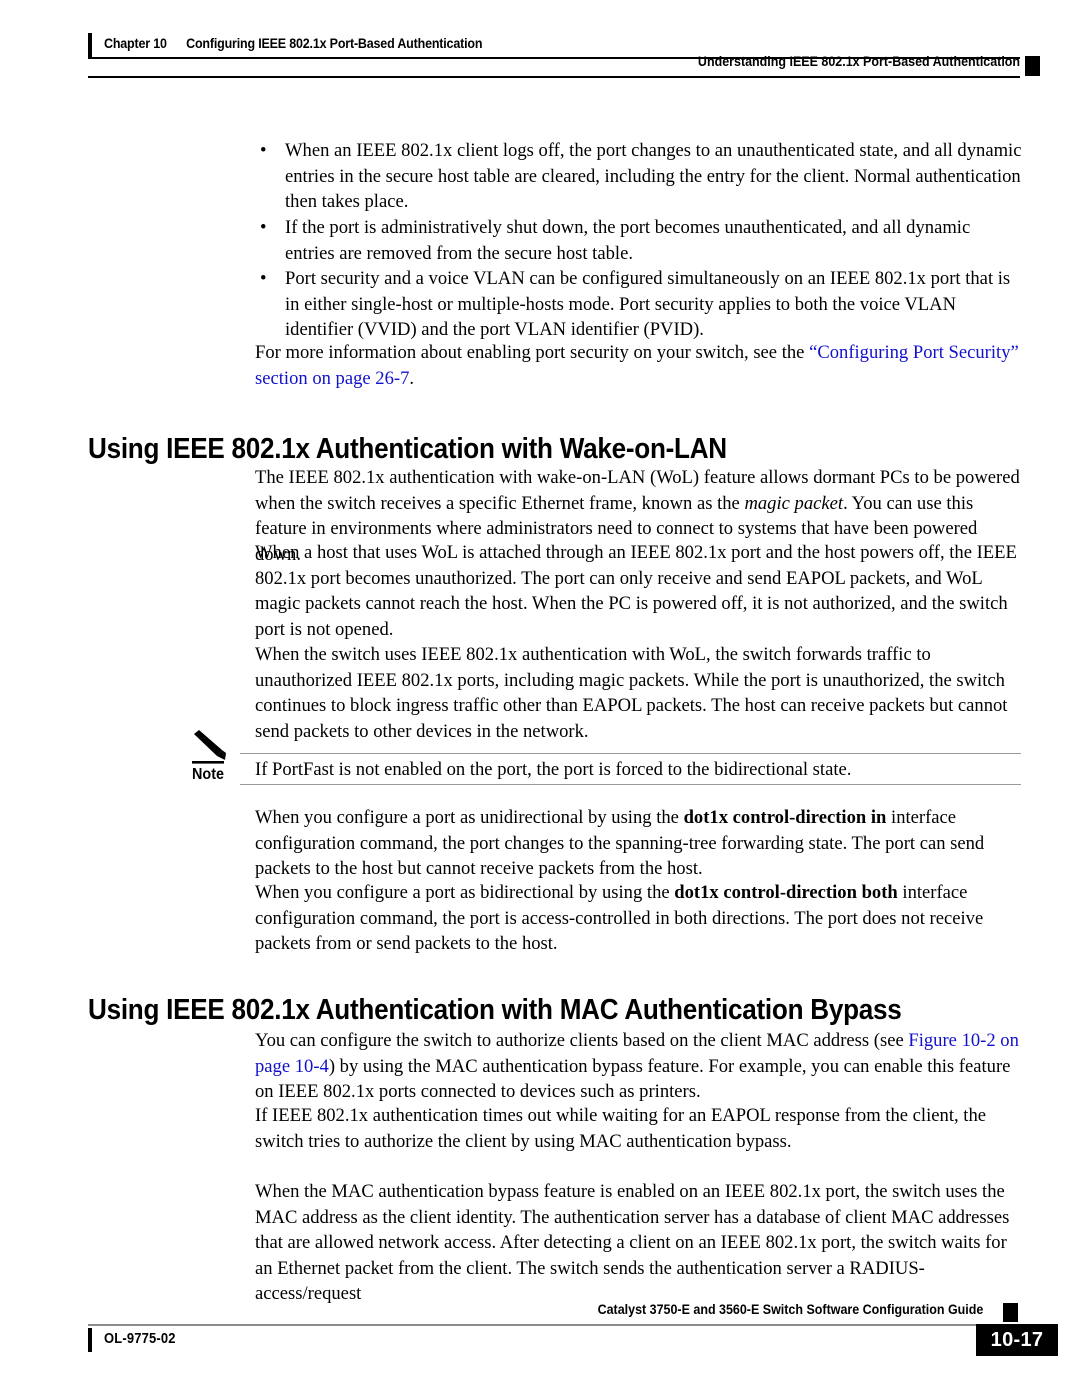  Describe the element at coordinates (630, 784) in the screenshot. I see `note-rule-bottom` at that location.